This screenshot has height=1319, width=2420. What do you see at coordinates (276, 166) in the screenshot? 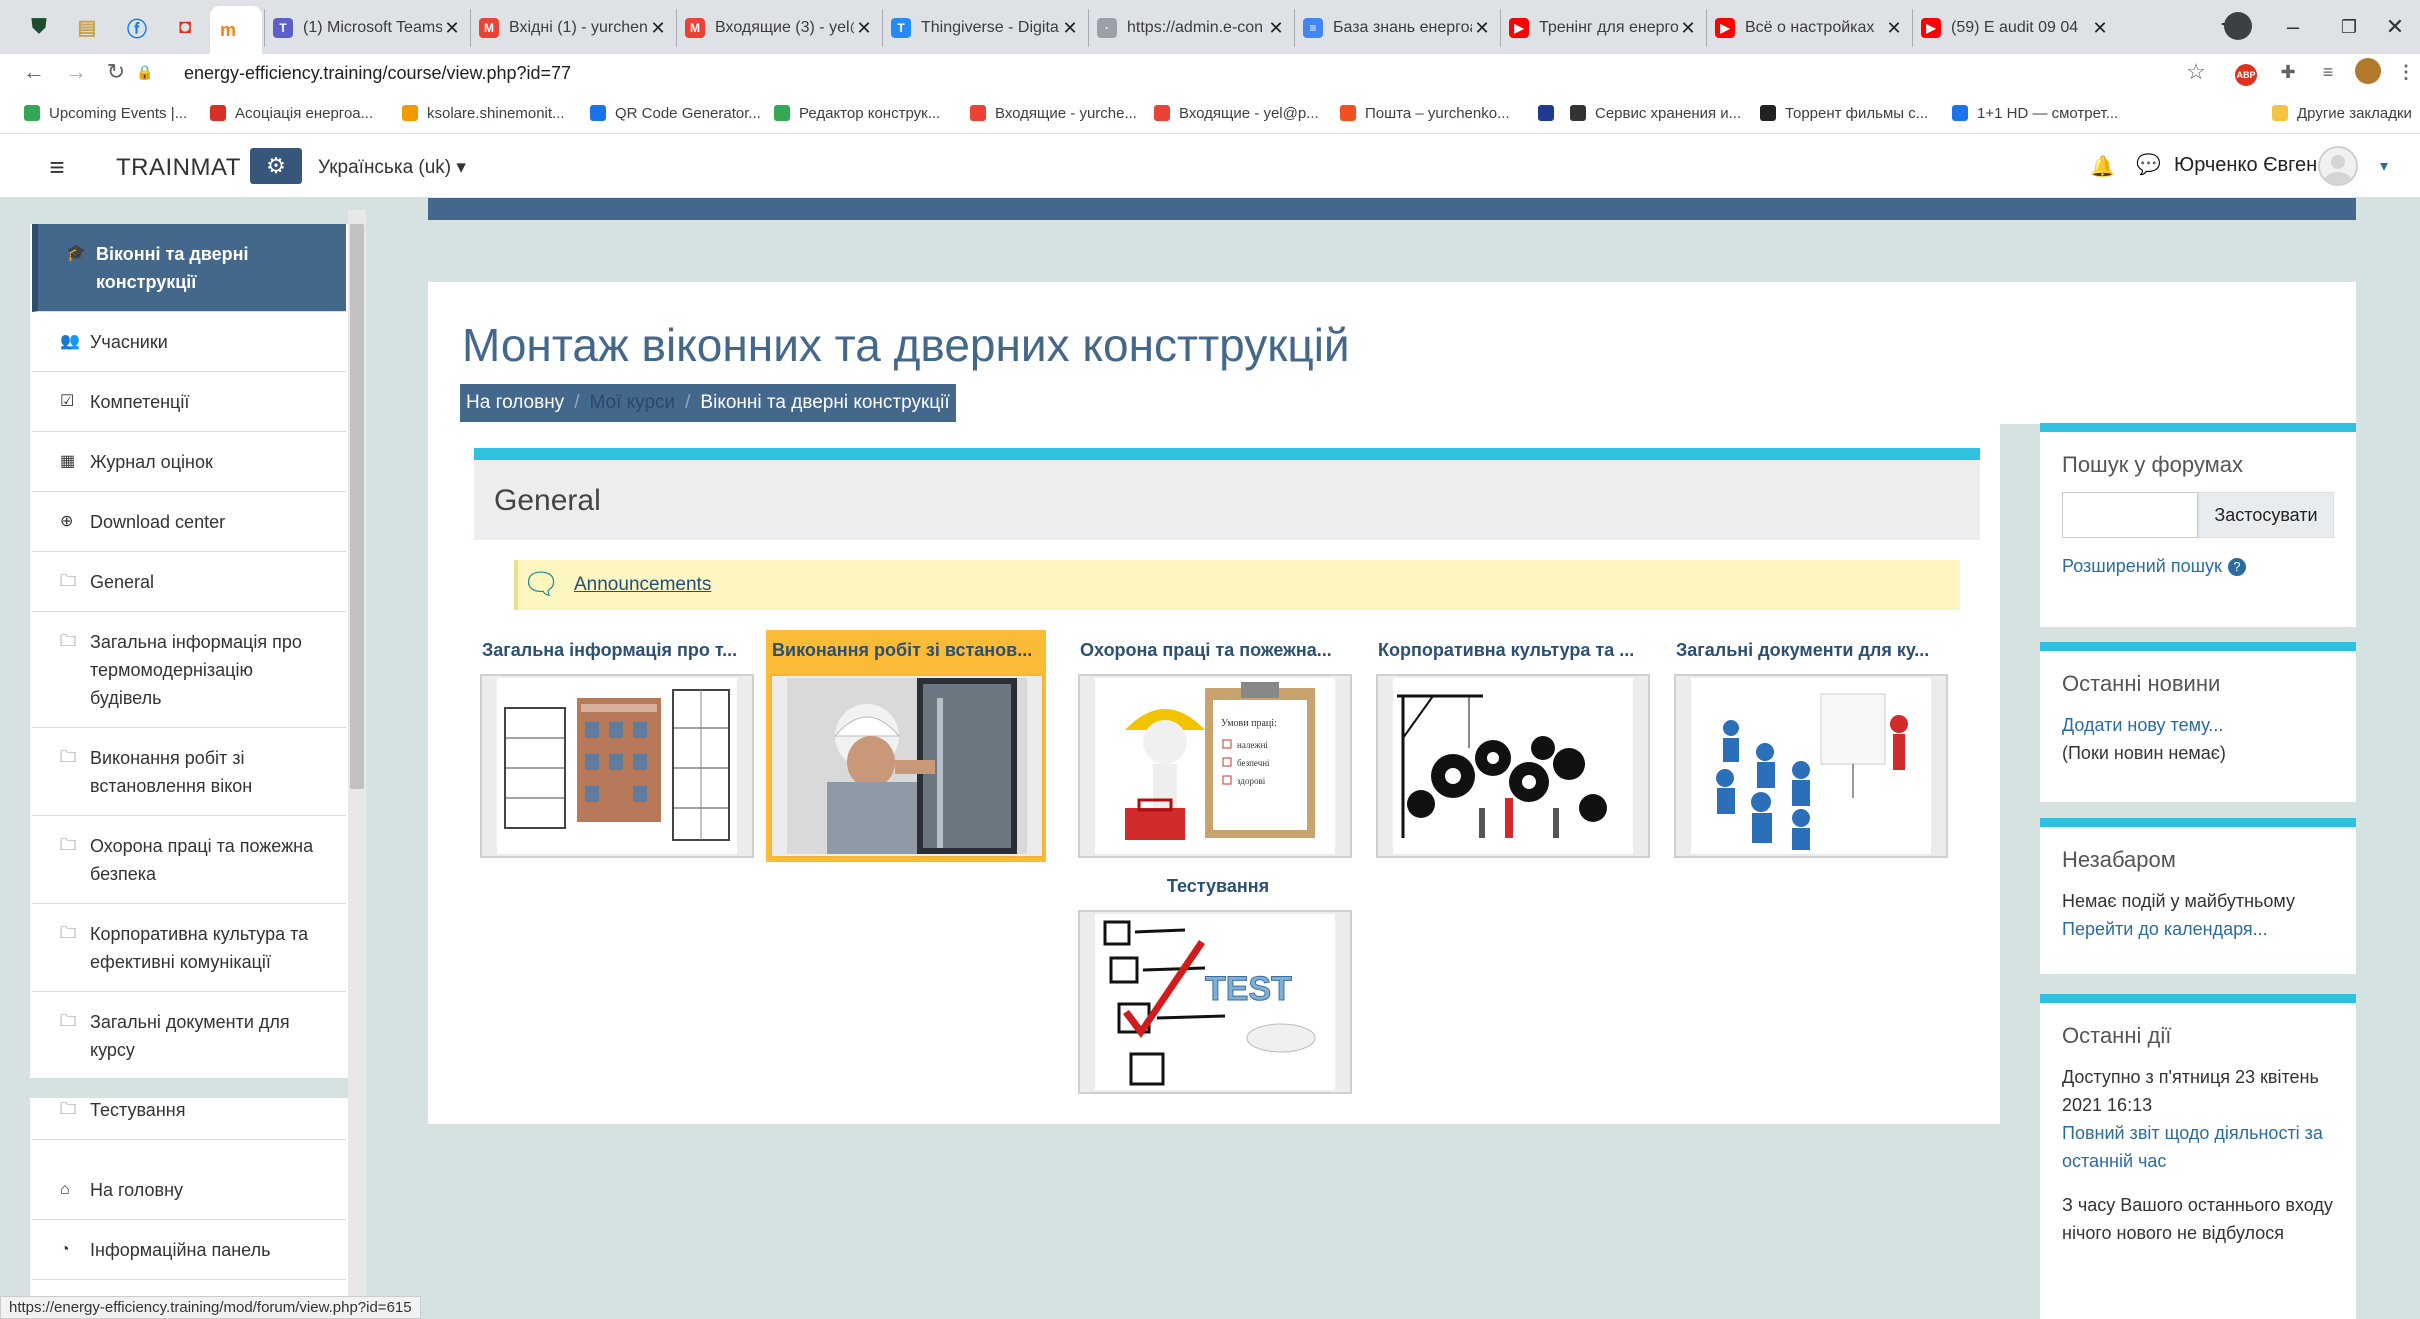
I see `settings-cog-icon: ⚙` at bounding box center [276, 166].